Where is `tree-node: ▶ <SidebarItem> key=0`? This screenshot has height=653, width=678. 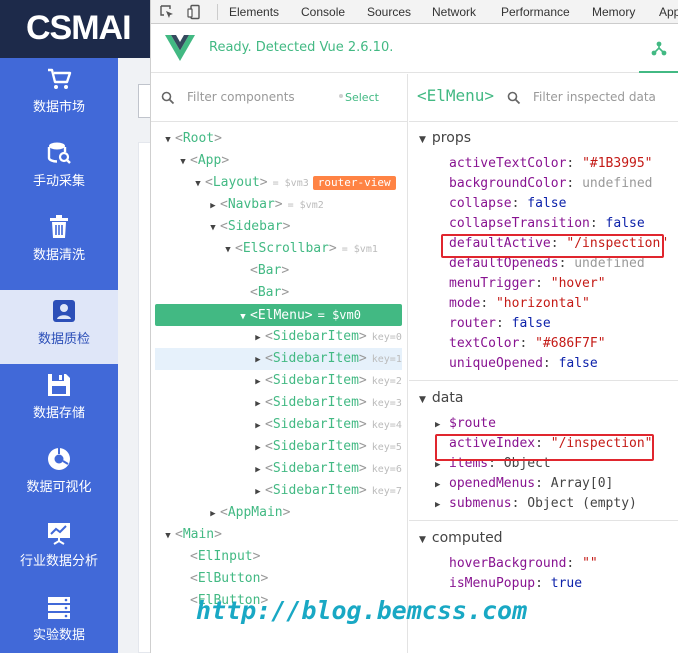 tree-node: ▶ <SidebarItem> key=0 is located at coordinates (326, 337).